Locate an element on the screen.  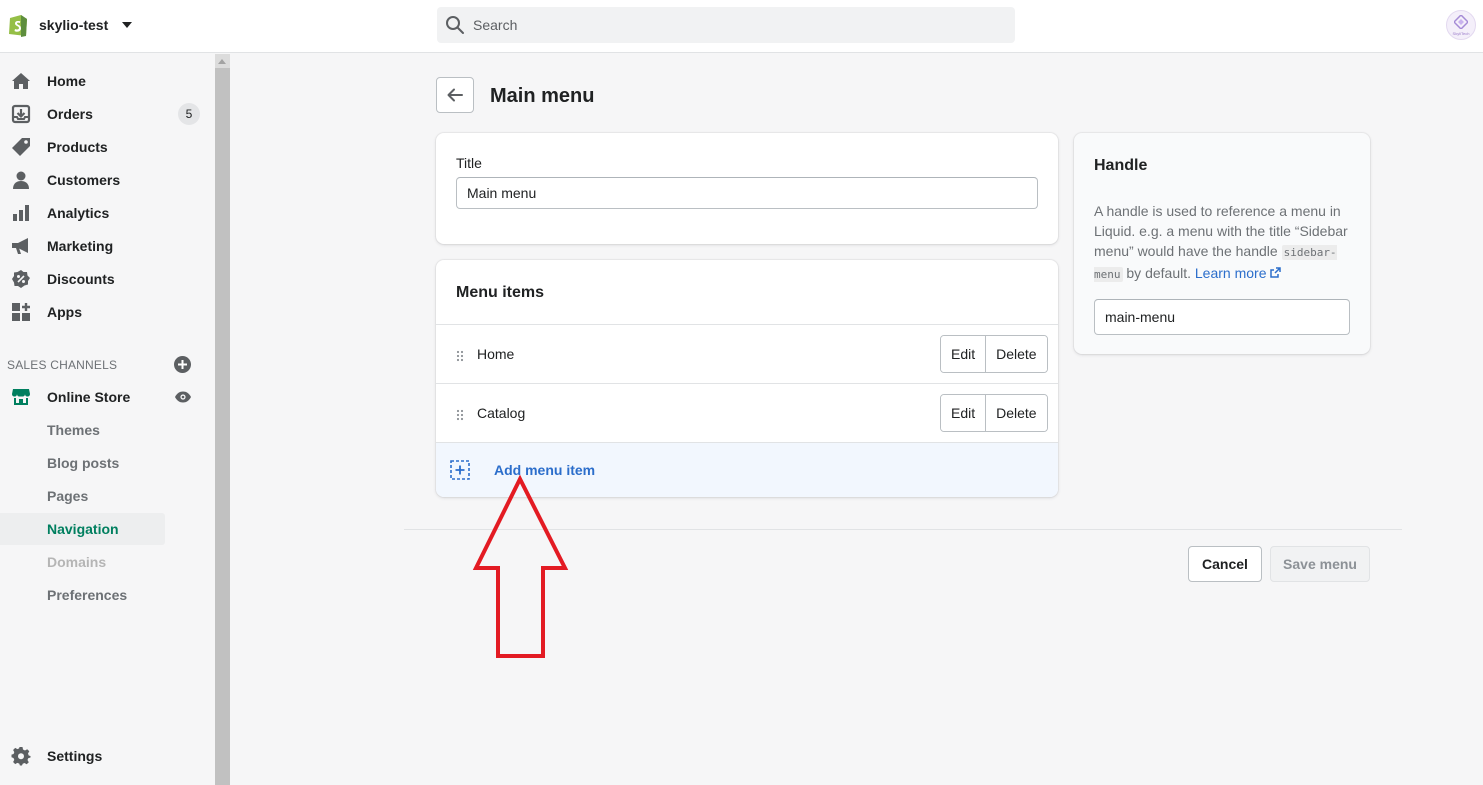
eye-icon is located at coordinates (183, 397).